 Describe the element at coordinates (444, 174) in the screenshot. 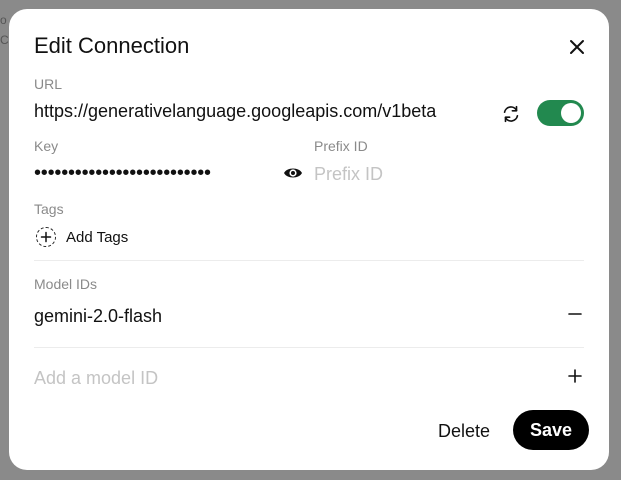

I see `prefix-id-input` at that location.